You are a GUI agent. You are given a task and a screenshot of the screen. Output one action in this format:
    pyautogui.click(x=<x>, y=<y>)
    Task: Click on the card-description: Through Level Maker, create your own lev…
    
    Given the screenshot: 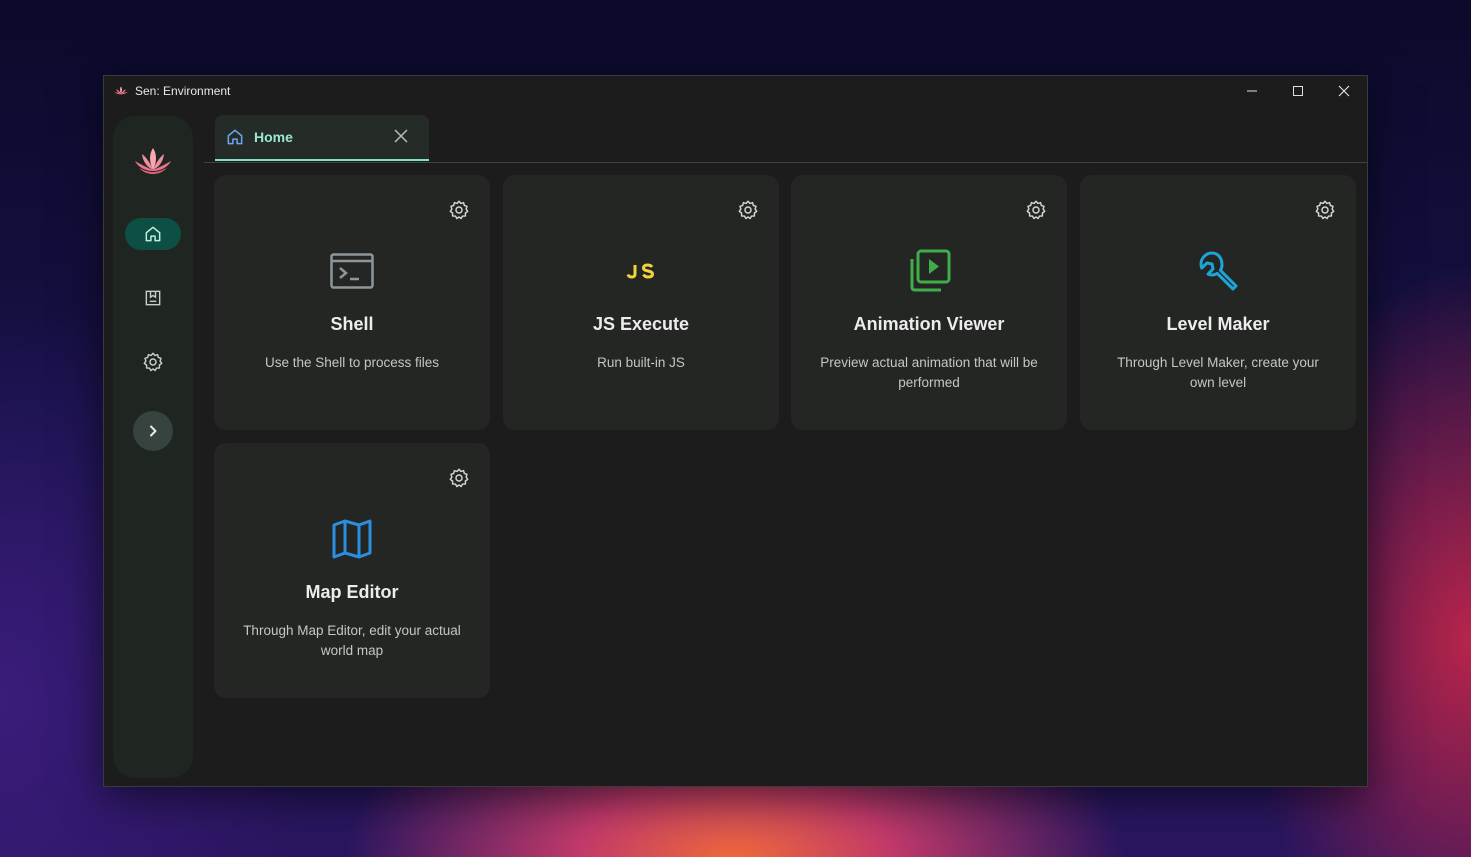 What is the action you would take?
    pyautogui.click(x=1218, y=372)
    